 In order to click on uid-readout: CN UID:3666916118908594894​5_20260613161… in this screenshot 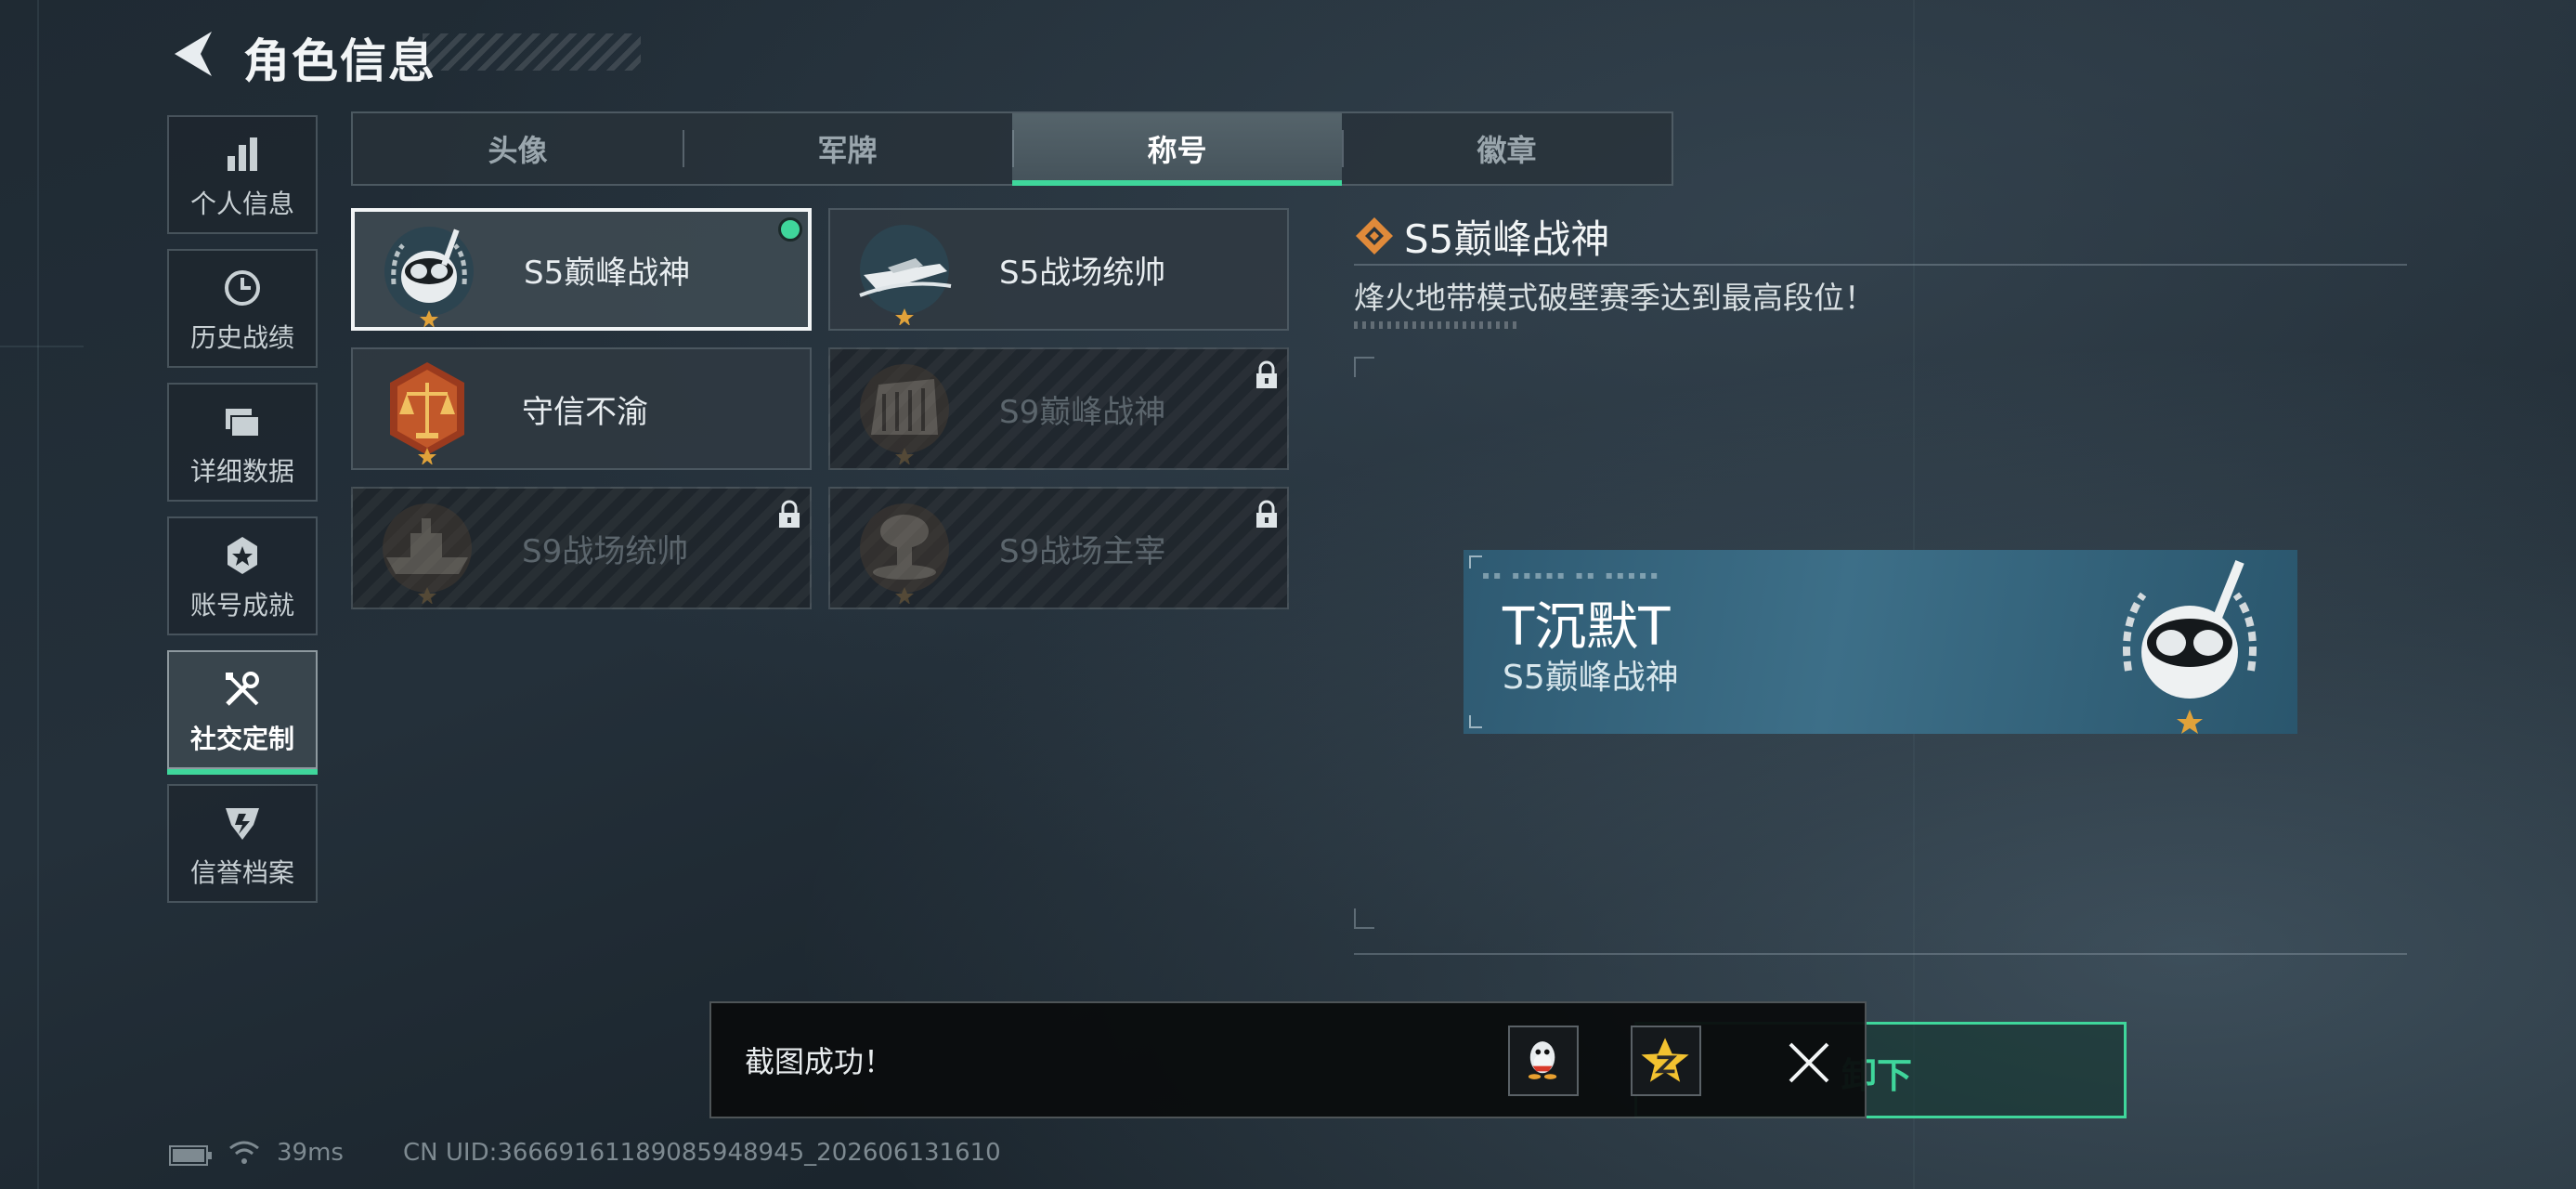, I will do `click(702, 1153)`.